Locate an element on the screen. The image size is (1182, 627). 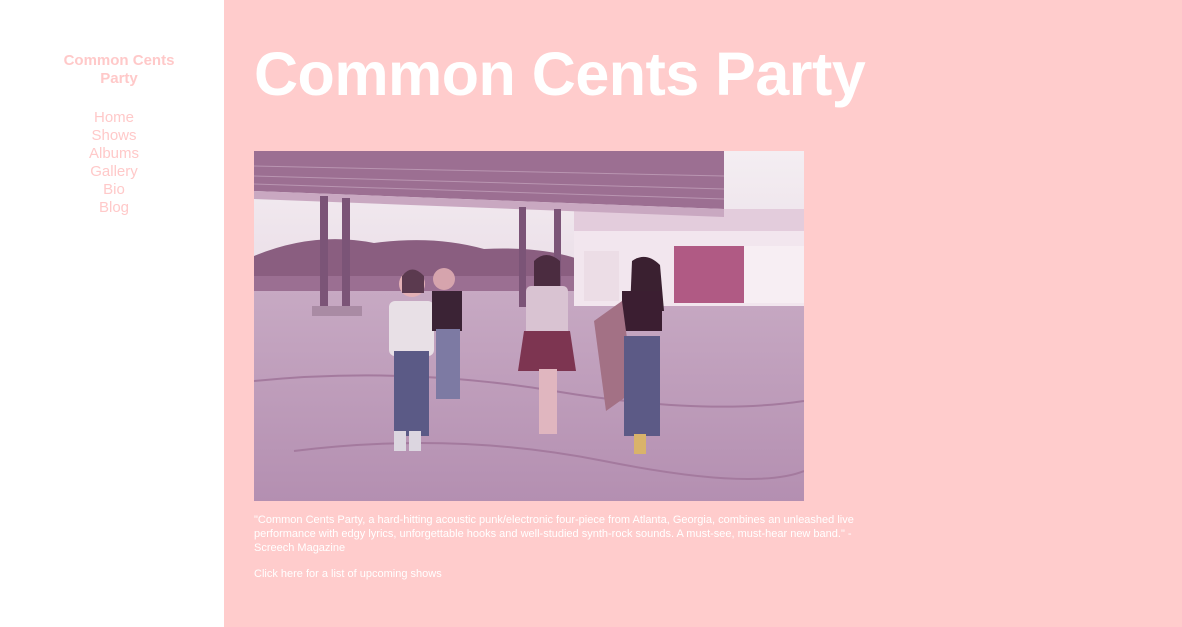
nav-item-home: Home is located at coordinates (114, 118).